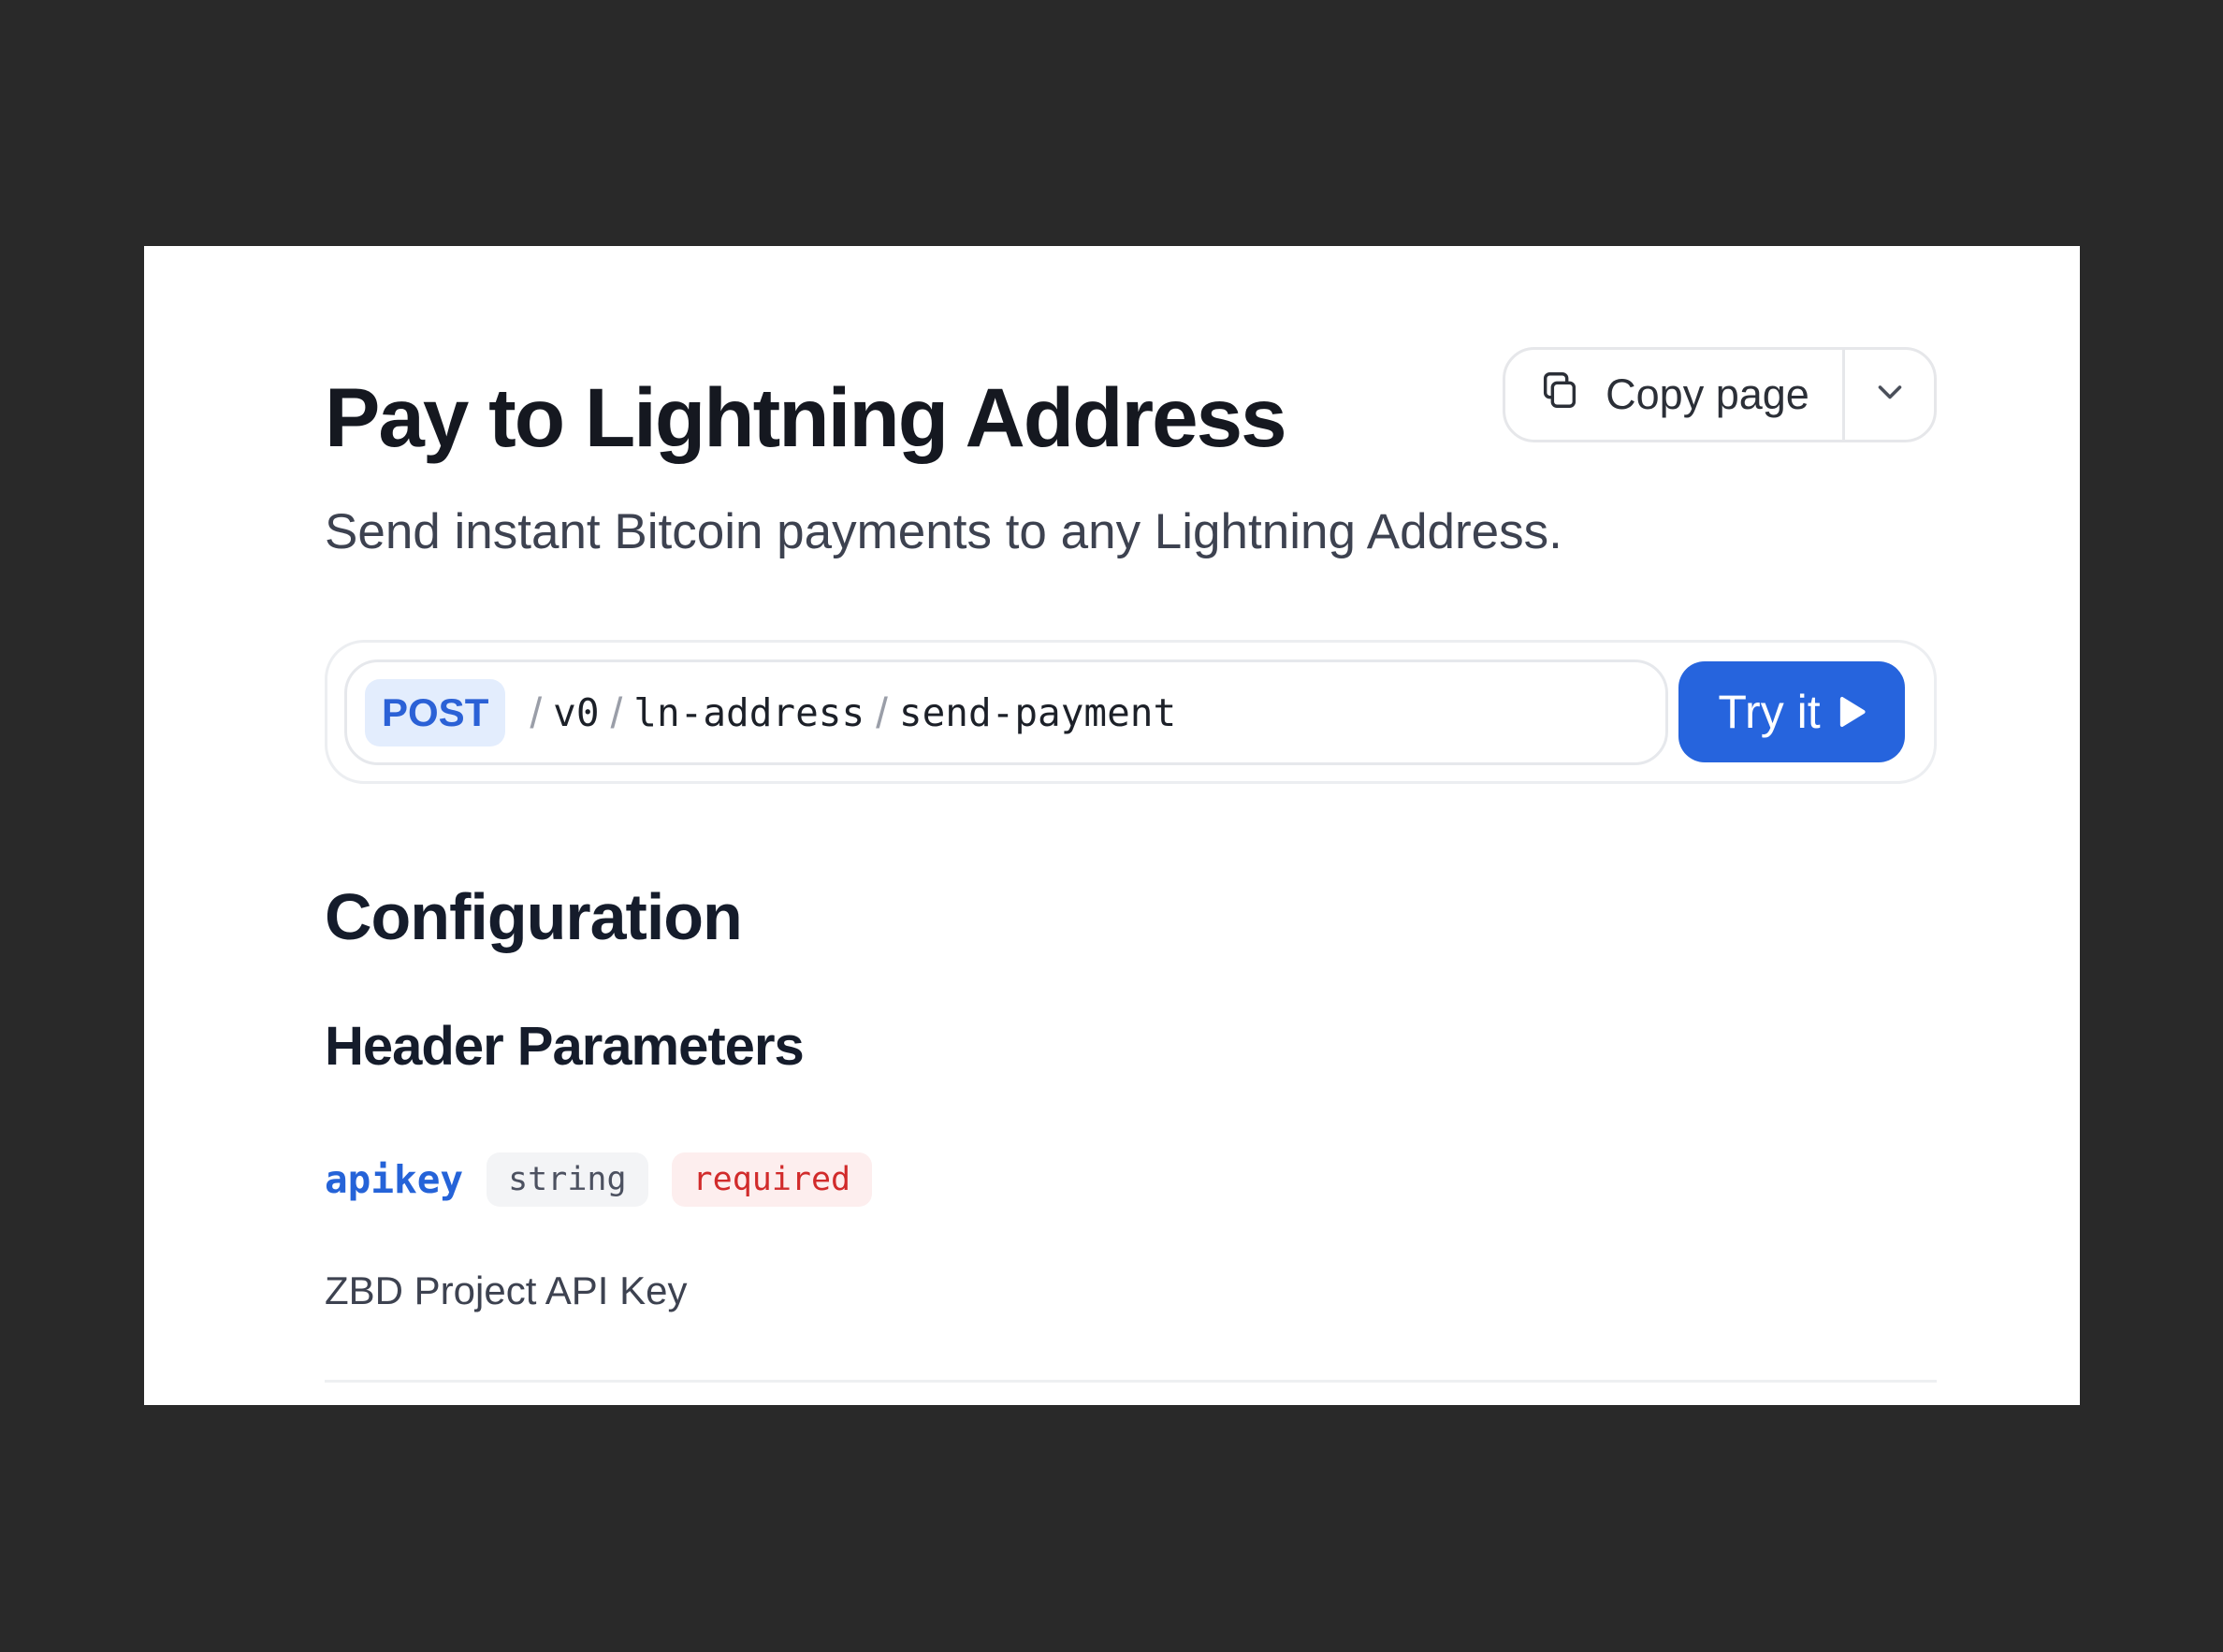 This screenshot has width=2223, height=1652. Describe the element at coordinates (1037, 712) in the screenshot. I see `path-segment: send-payment` at that location.